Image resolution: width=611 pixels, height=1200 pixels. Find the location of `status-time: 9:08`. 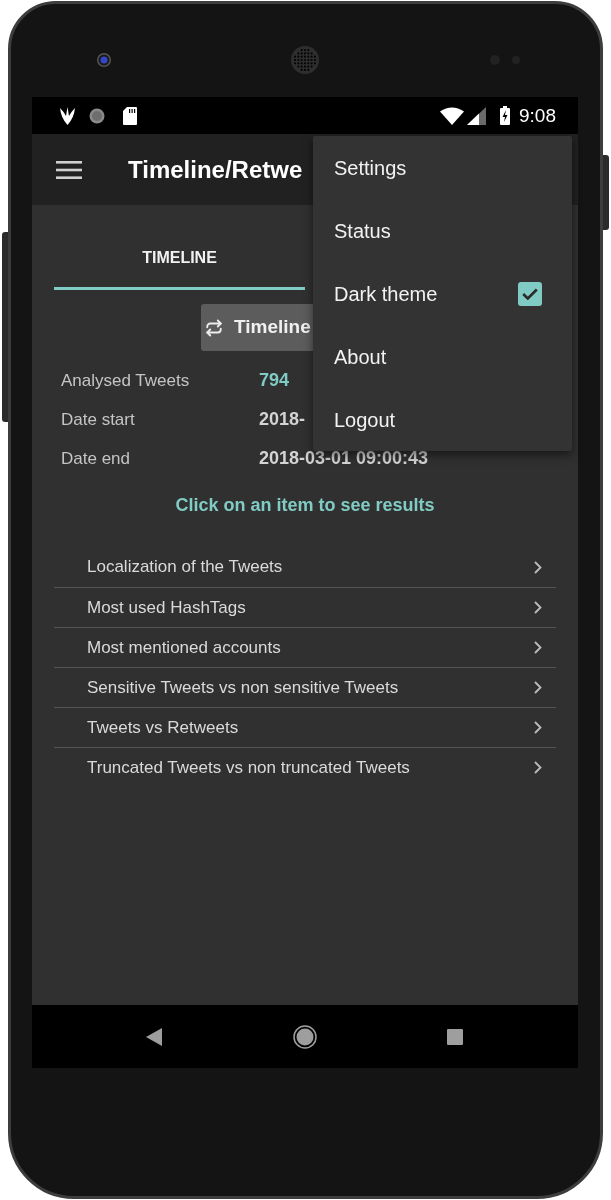

status-time: 9:08 is located at coordinates (537, 115).